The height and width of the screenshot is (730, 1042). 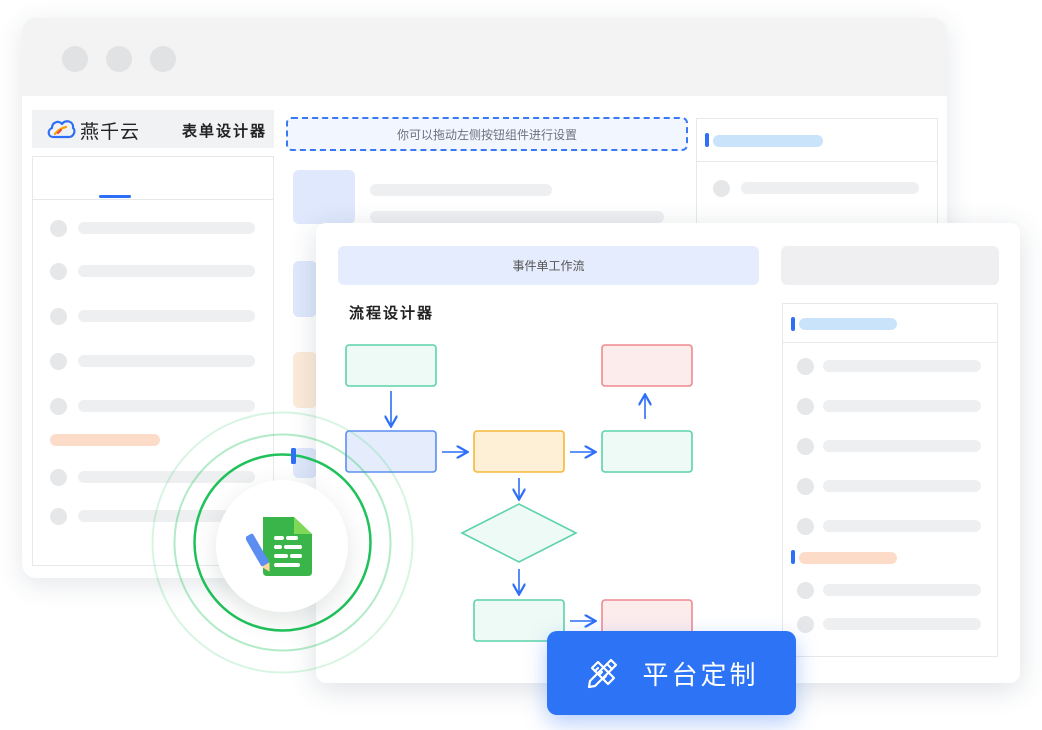 I want to click on drag-hint-dropzone: 你可以拖动左侧按钮组件进行设置, so click(x=487, y=134).